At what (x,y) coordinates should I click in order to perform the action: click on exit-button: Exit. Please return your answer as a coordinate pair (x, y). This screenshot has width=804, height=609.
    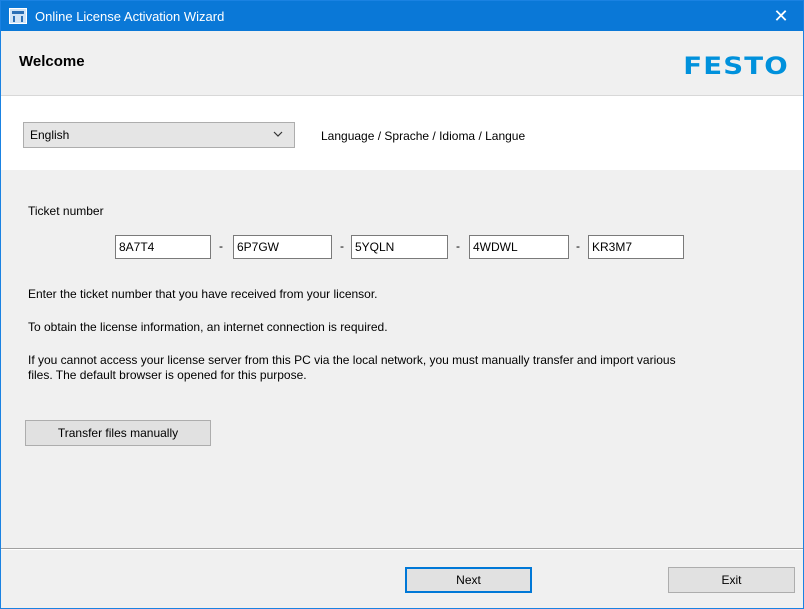
    Looking at the image, I should click on (731, 580).